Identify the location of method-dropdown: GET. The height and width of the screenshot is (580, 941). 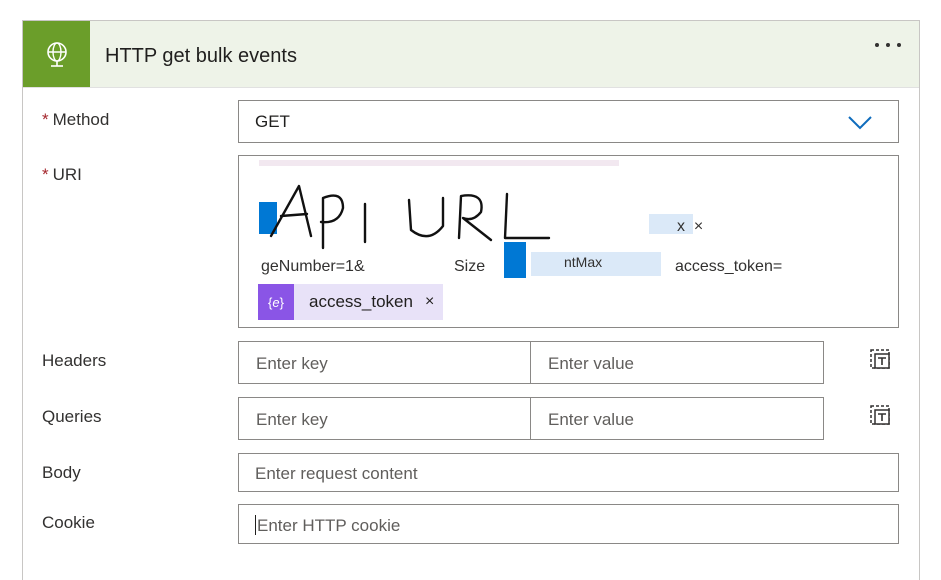
(568, 121).